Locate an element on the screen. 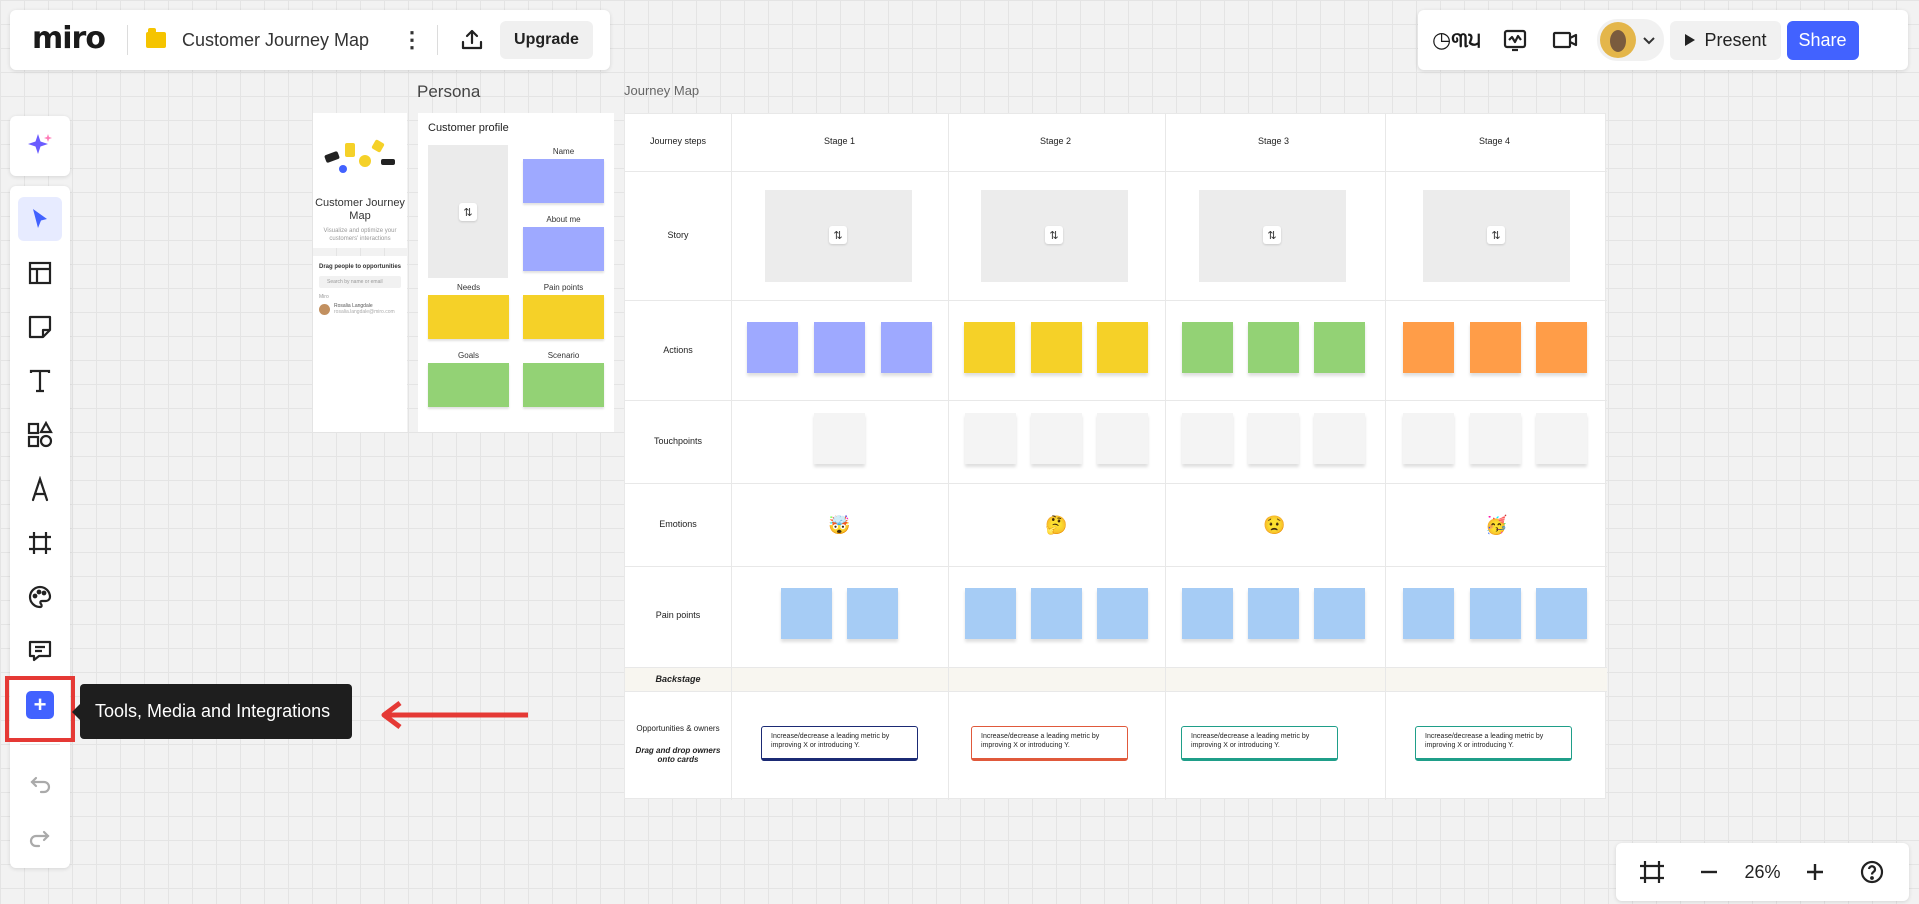  emotion-emoji: 🥳 is located at coordinates (1496, 525).